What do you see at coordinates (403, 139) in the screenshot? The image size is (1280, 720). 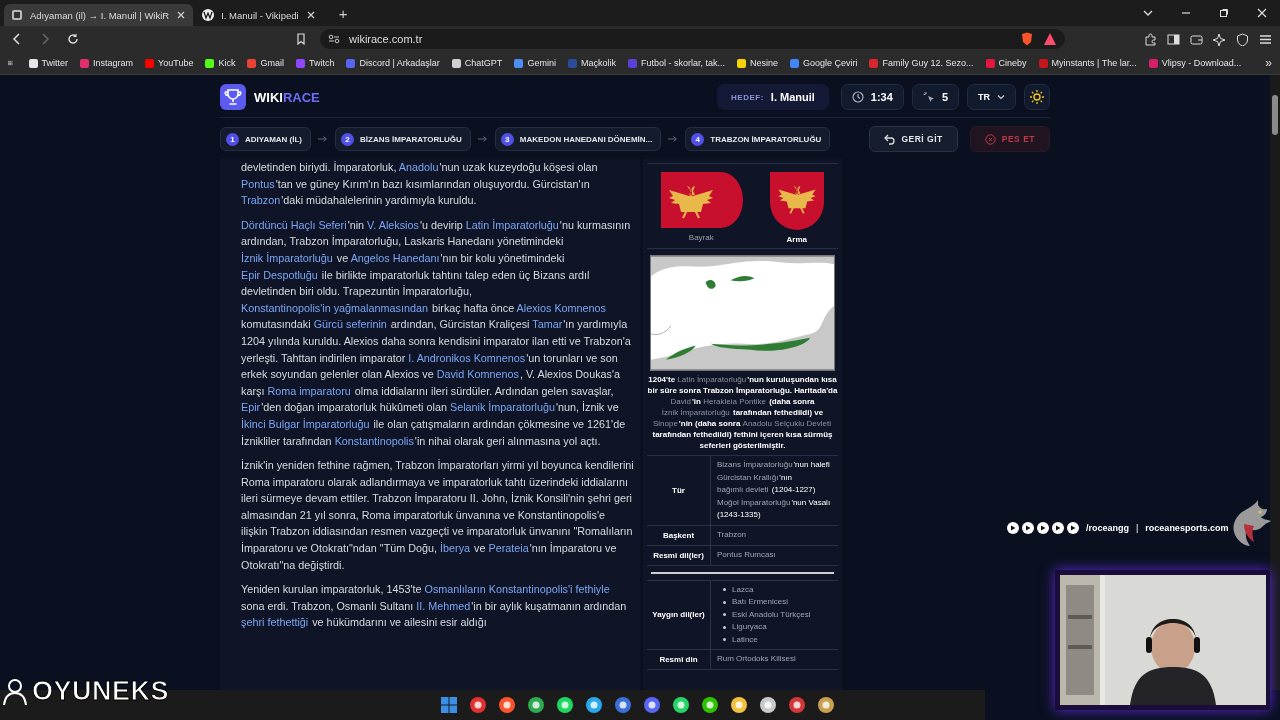 I see `step-chip: 2 BİZANS İMPARATORLUĞU` at bounding box center [403, 139].